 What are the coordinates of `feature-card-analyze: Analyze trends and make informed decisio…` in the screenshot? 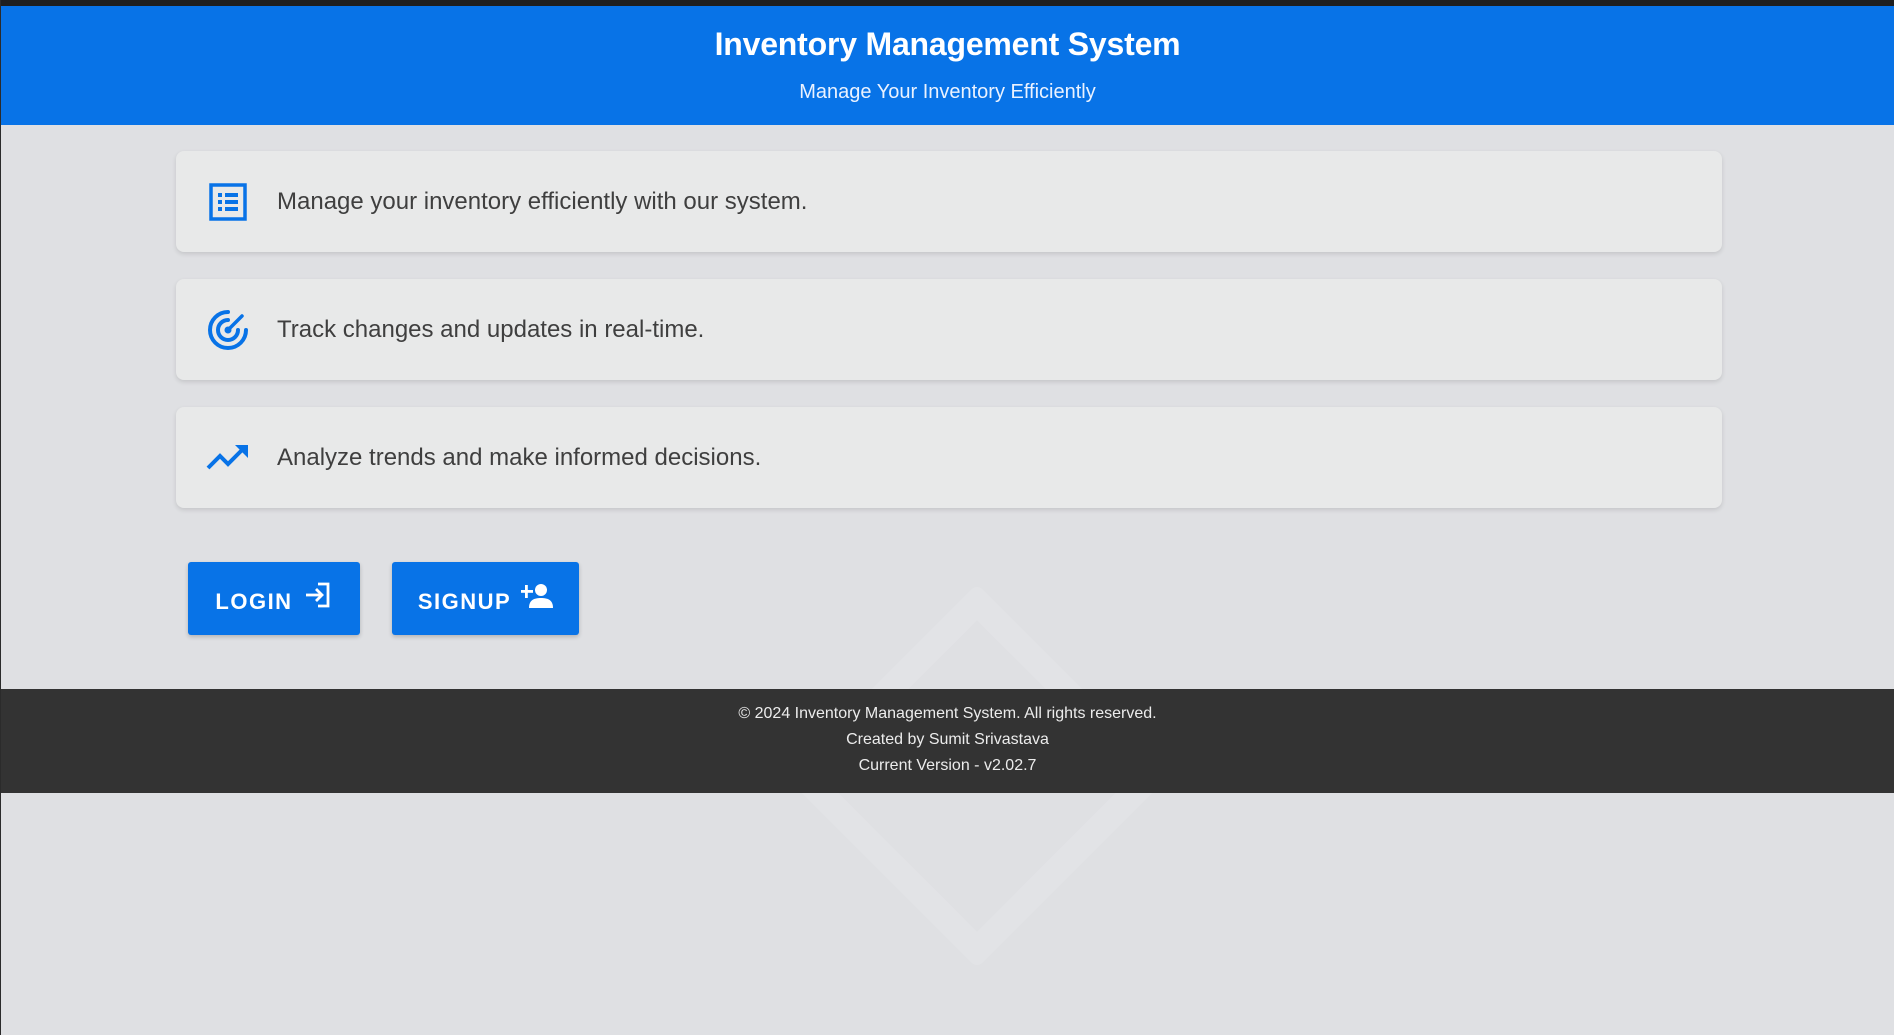 It's located at (949, 457).